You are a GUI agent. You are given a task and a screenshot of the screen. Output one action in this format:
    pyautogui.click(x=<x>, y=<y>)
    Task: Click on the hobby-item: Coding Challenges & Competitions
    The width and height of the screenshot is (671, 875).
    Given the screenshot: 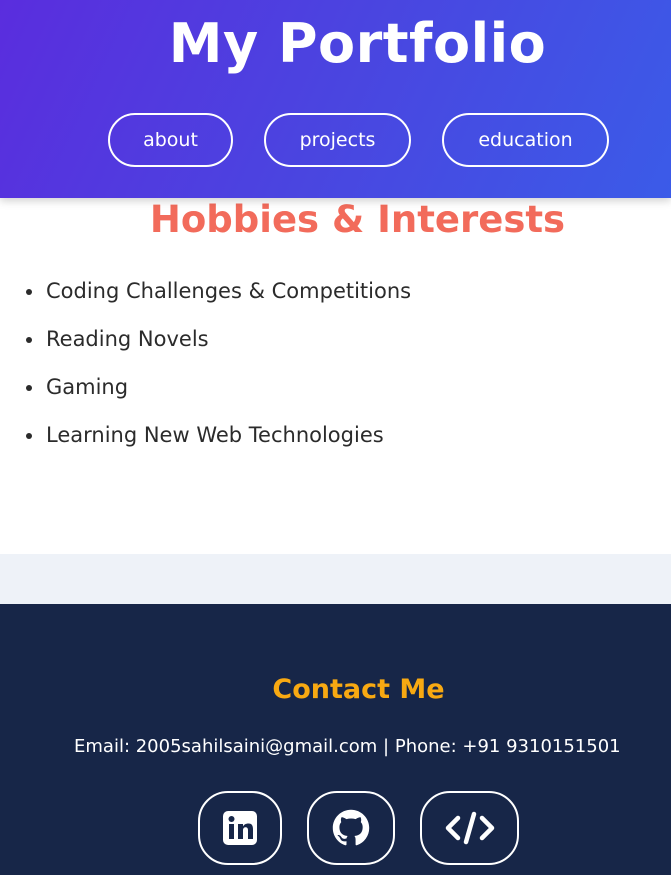 What is the action you would take?
    pyautogui.click(x=205, y=300)
    